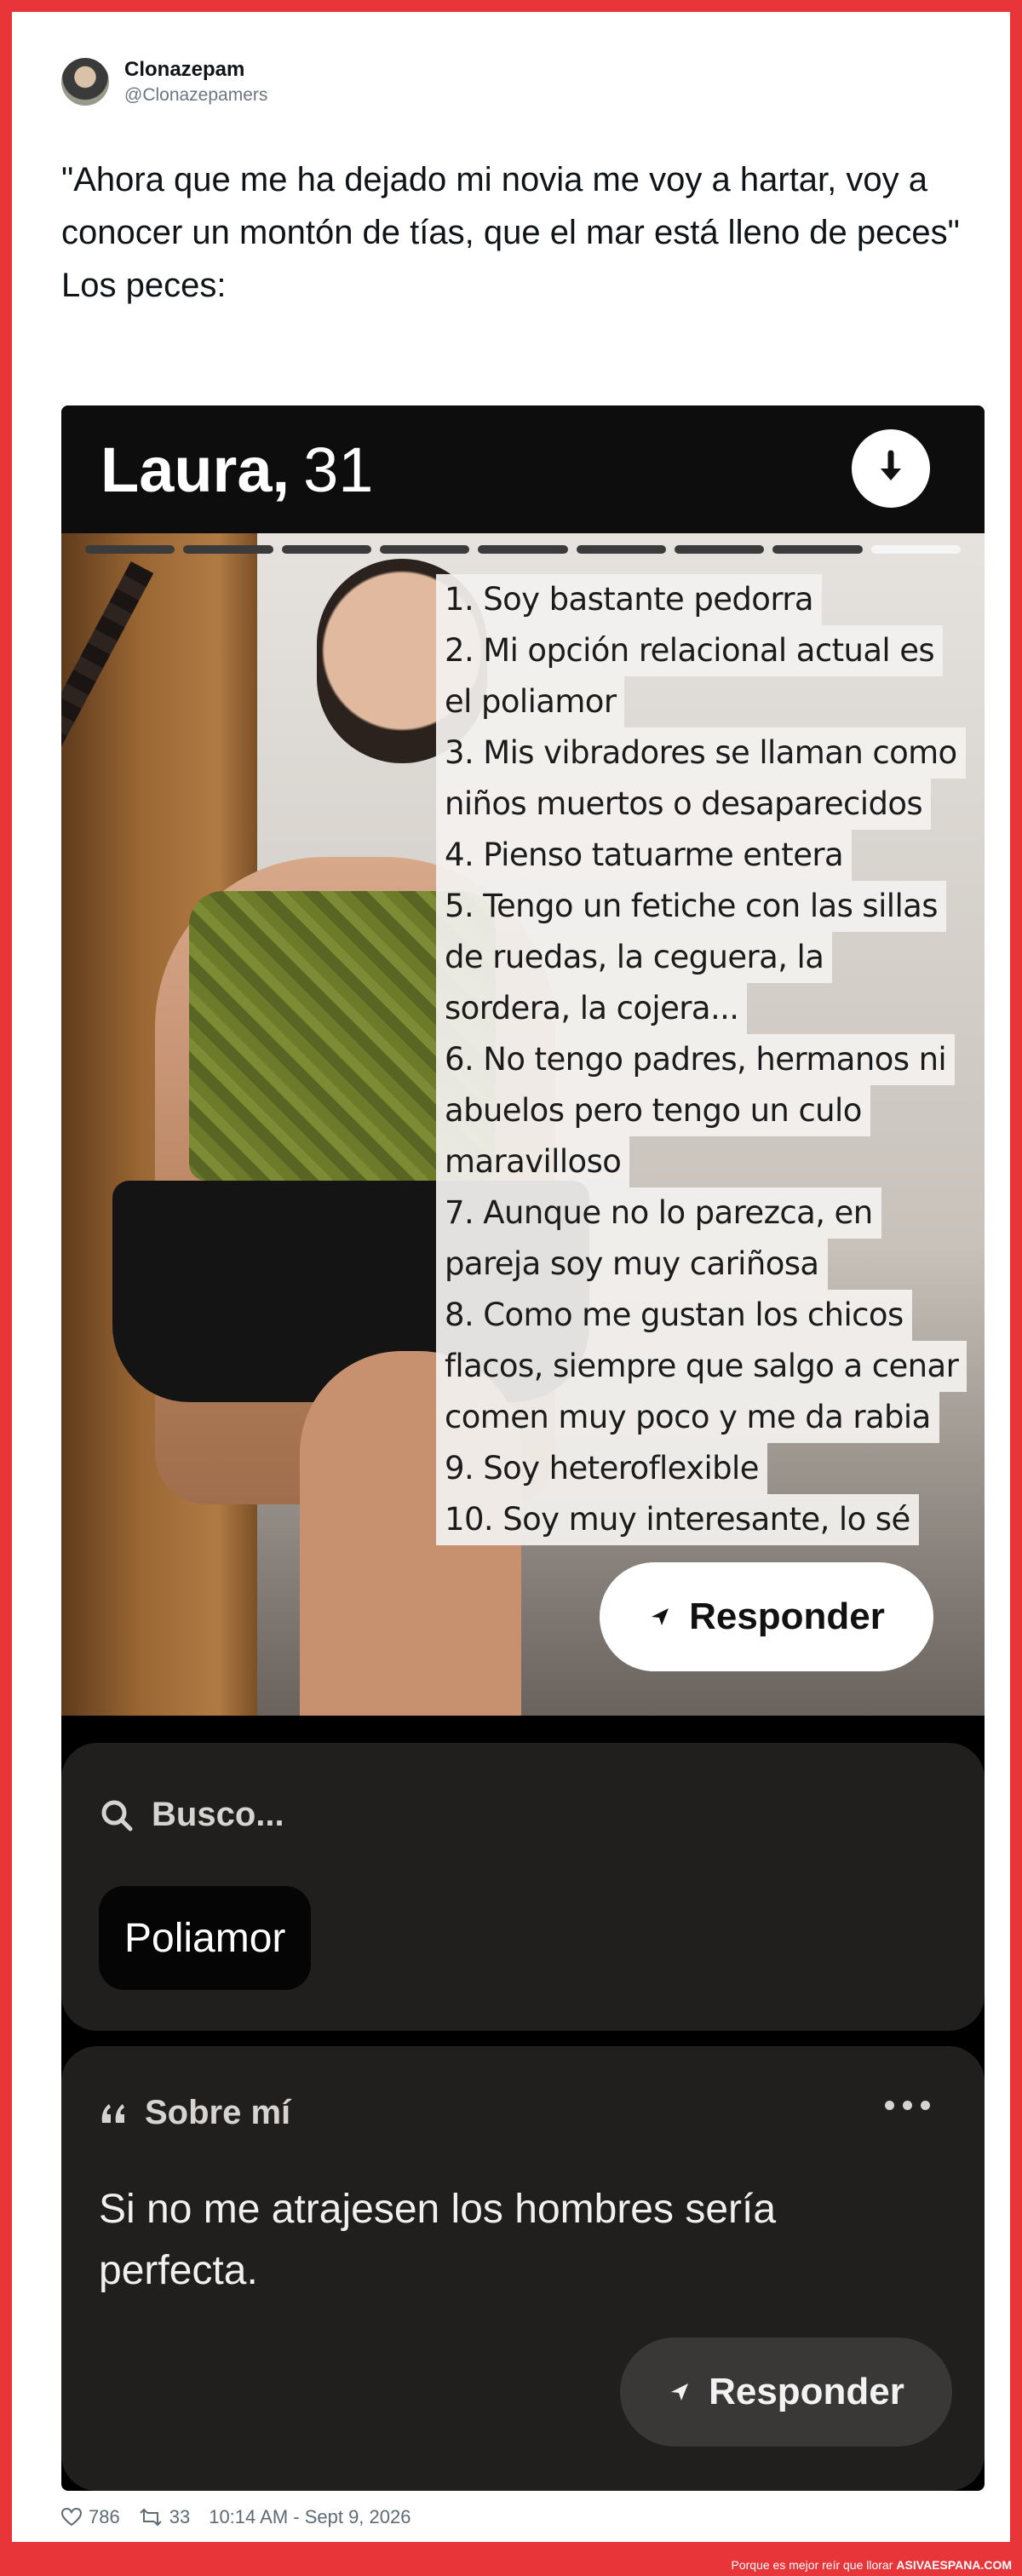 The image size is (1022, 2576). What do you see at coordinates (634, 958) in the screenshot?
I see `list-line: de ruedas, la ceguera, la` at bounding box center [634, 958].